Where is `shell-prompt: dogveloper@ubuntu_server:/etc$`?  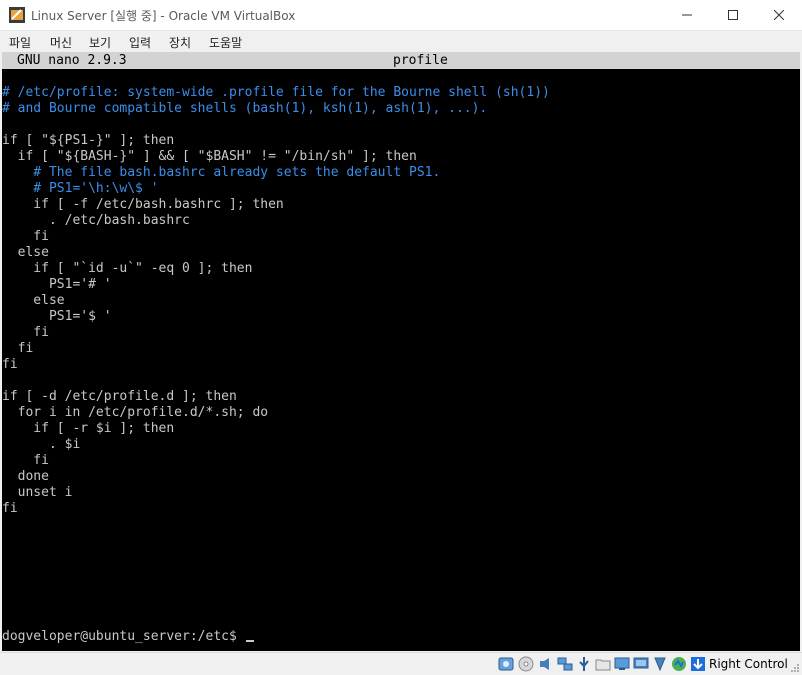 shell-prompt: dogveloper@ubuntu_server:/etc$ is located at coordinates (128, 637).